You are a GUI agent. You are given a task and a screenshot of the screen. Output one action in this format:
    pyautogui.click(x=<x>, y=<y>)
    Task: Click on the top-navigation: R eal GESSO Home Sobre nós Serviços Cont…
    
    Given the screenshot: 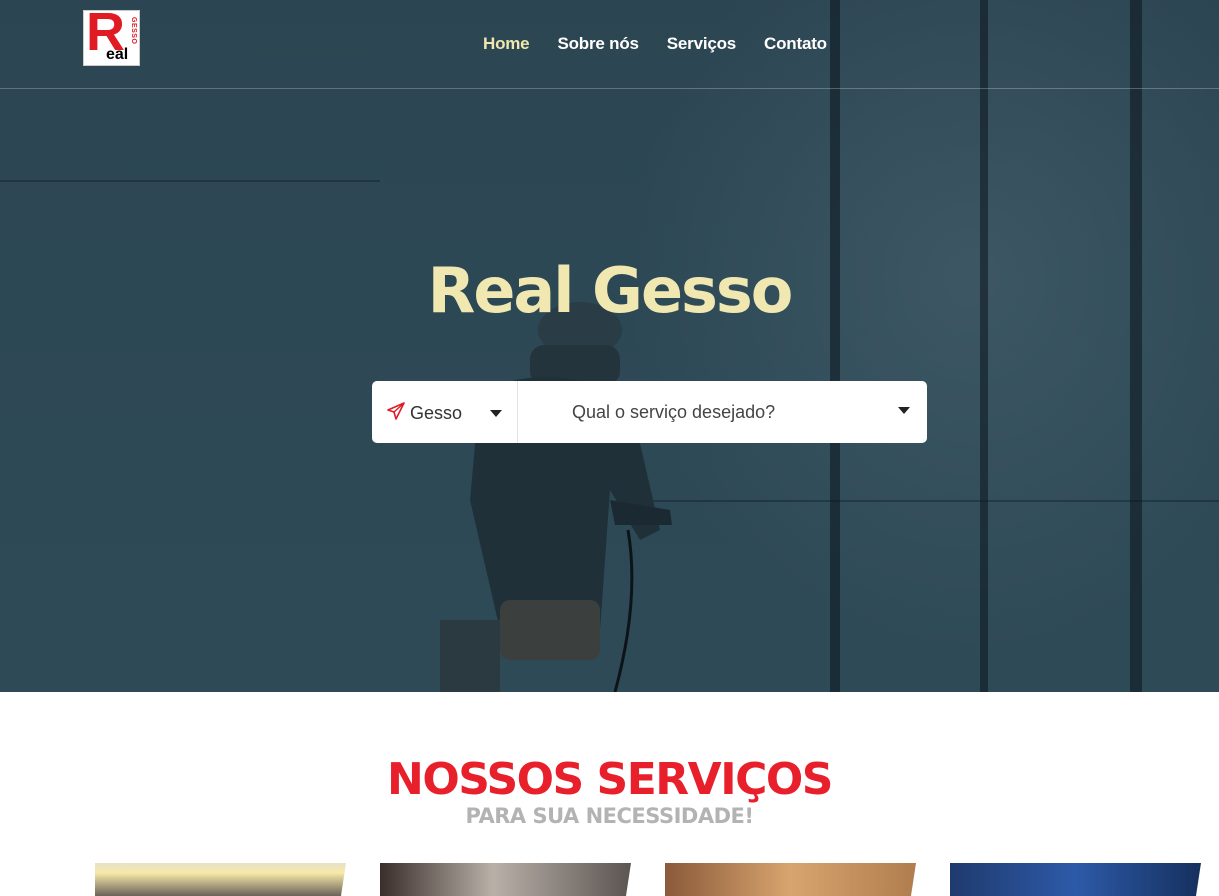 What is the action you would take?
    pyautogui.click(x=609, y=44)
    